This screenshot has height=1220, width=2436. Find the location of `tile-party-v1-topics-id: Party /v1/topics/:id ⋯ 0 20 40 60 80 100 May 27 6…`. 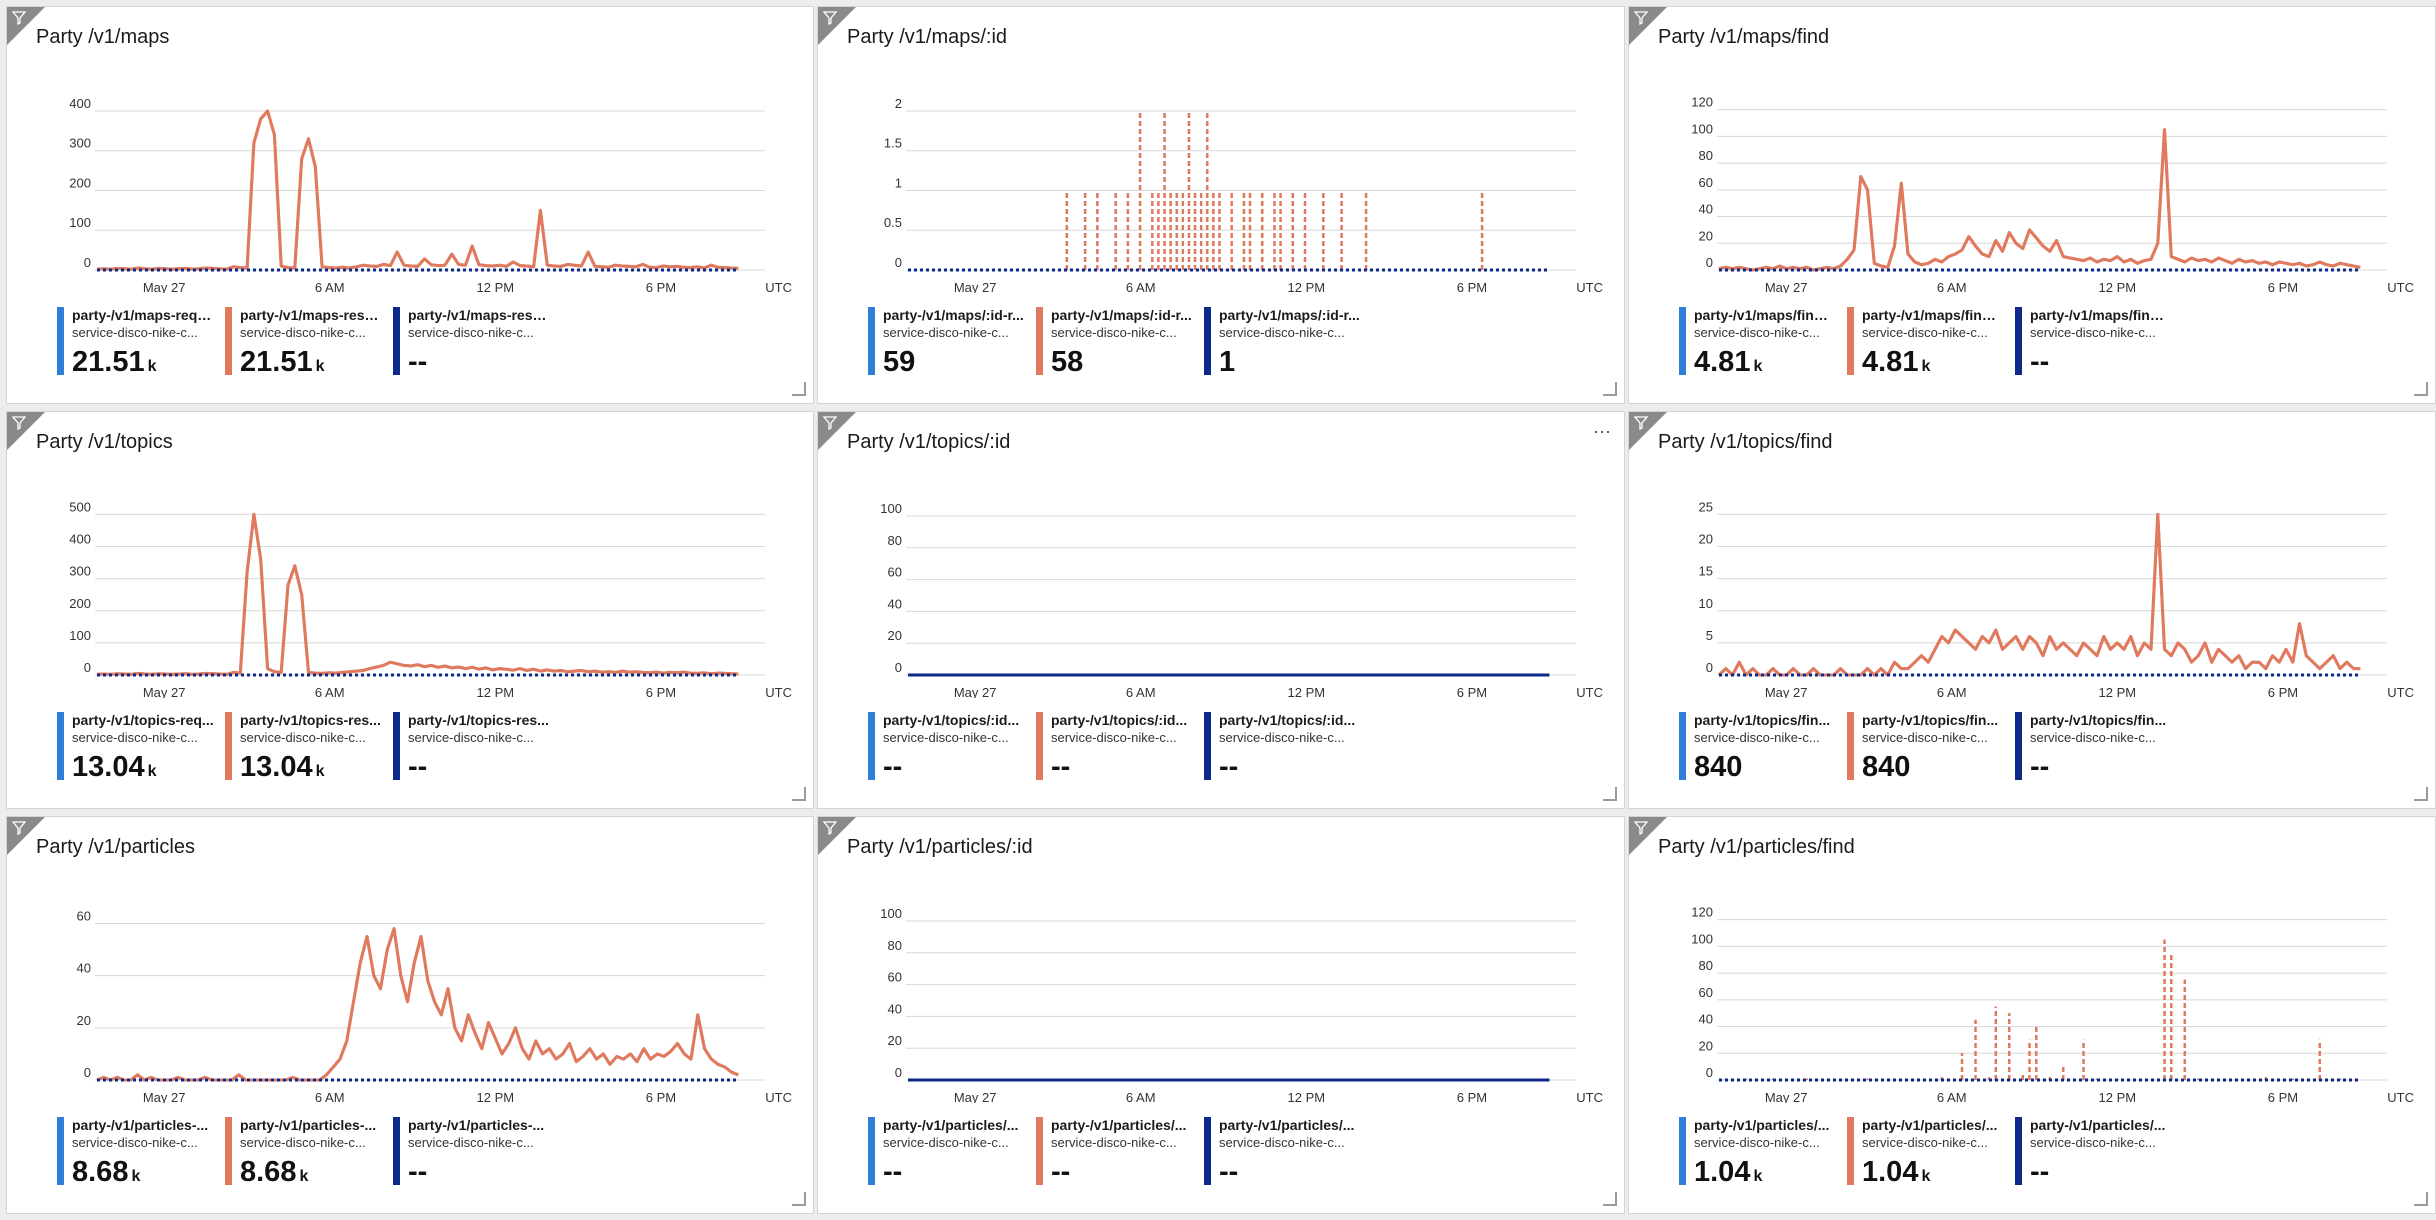

tile-party-v1-topics-id: Party /v1/topics/:id ⋯ 0 20 40 60 80 100 May 27 6… is located at coordinates (1221, 610).